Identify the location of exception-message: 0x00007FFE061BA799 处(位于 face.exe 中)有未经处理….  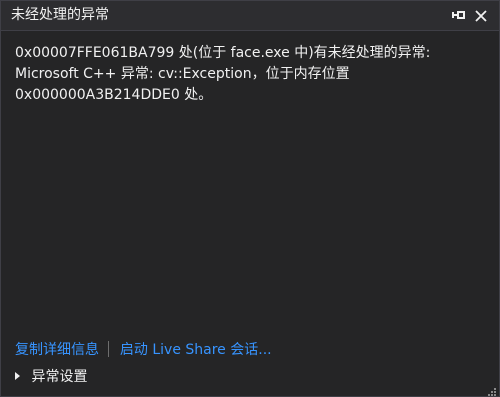
(251, 74).